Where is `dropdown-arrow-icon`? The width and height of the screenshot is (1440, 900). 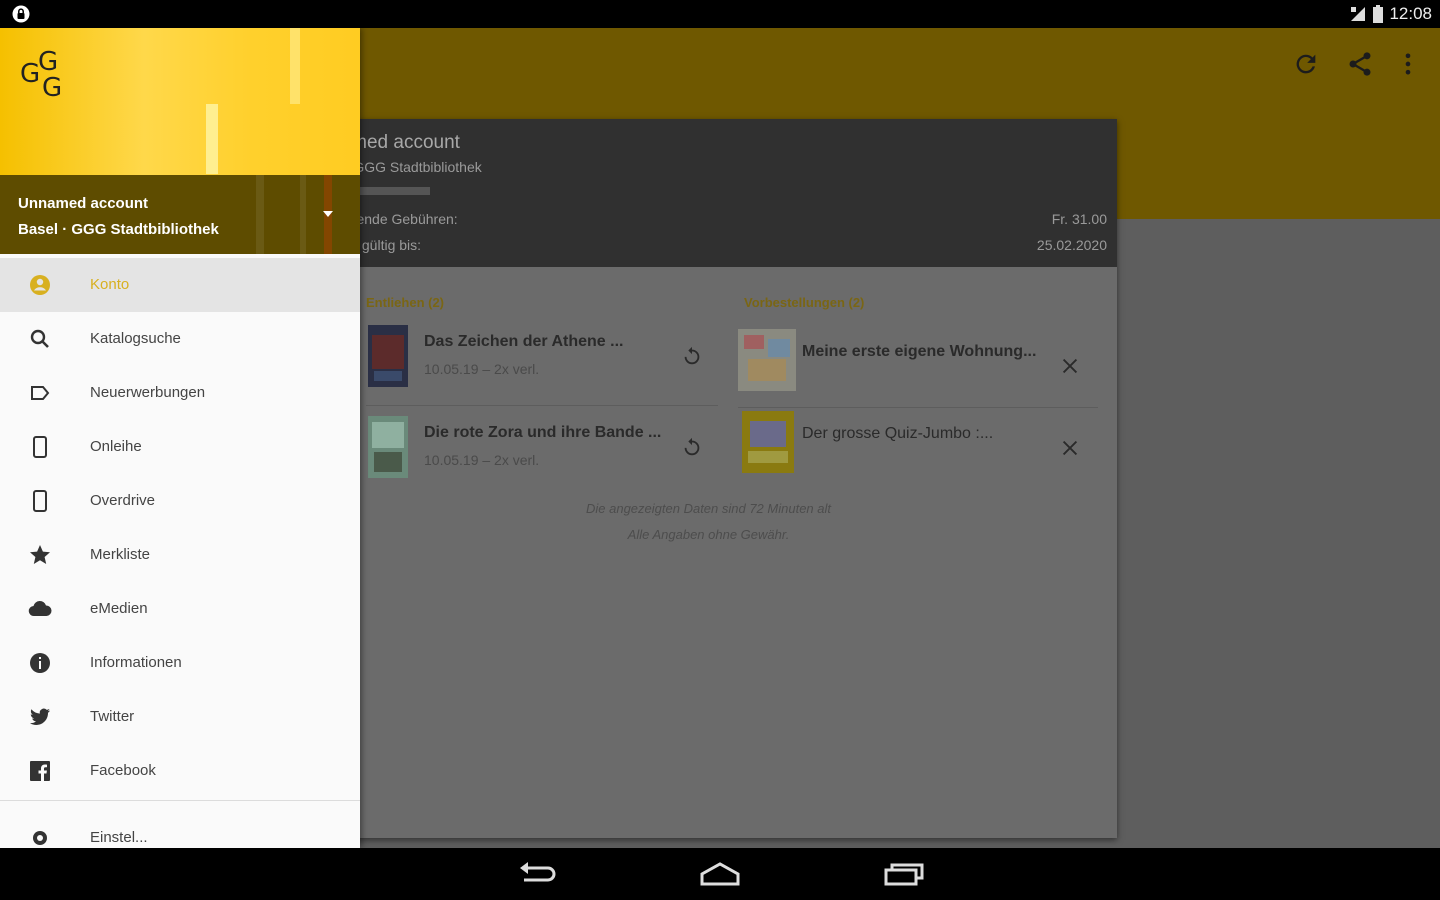 dropdown-arrow-icon is located at coordinates (328, 214).